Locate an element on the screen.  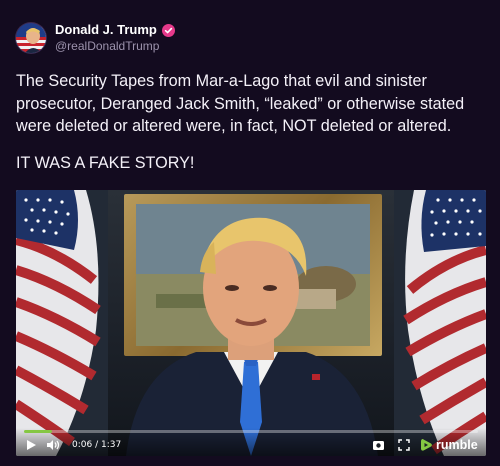
time-display: 0:06 / 1:37 is located at coordinates (96, 445).